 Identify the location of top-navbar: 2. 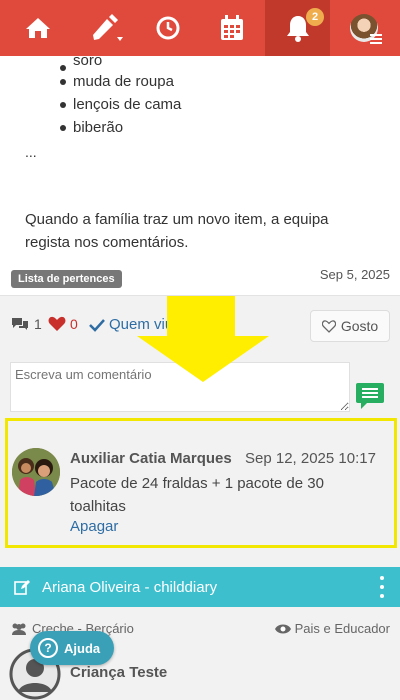
(200, 28).